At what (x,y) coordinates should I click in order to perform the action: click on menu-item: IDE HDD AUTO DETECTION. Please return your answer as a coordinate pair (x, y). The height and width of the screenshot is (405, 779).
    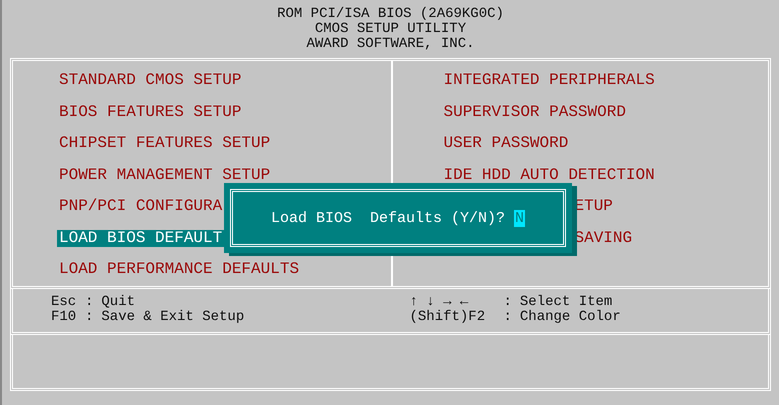
    Looking at the image, I should click on (549, 175).